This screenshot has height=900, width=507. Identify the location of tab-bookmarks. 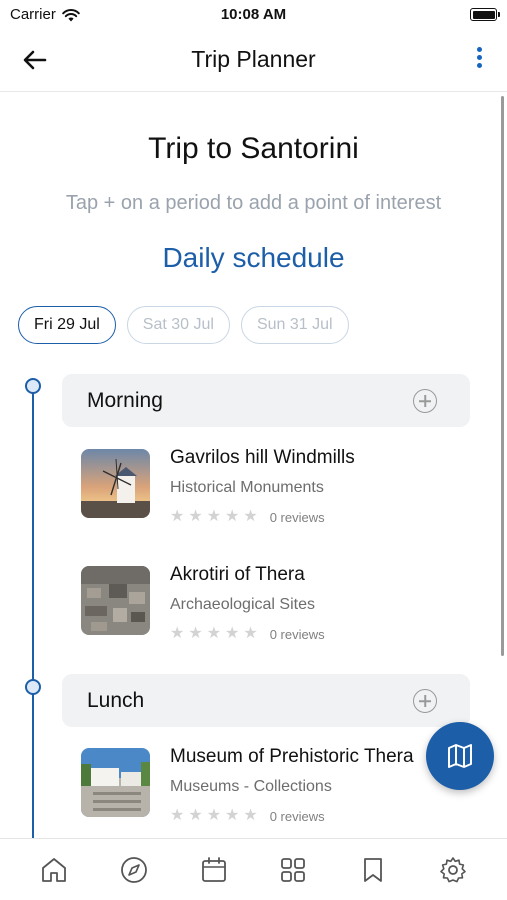
(373, 870).